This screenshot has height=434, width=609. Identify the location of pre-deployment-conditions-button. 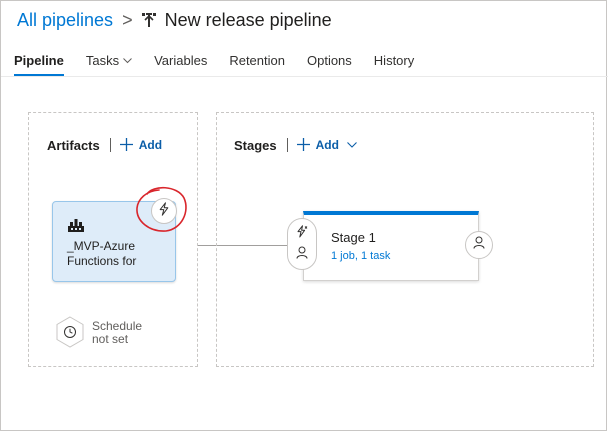
(302, 244).